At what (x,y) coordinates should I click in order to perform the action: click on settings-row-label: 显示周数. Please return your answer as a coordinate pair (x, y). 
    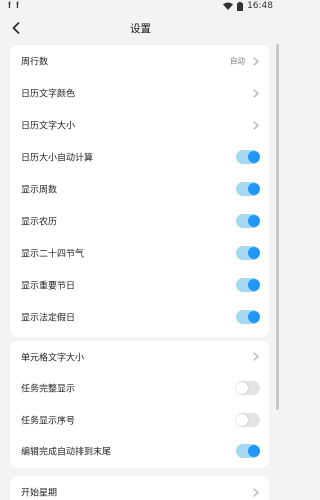
    Looking at the image, I should click on (39, 190).